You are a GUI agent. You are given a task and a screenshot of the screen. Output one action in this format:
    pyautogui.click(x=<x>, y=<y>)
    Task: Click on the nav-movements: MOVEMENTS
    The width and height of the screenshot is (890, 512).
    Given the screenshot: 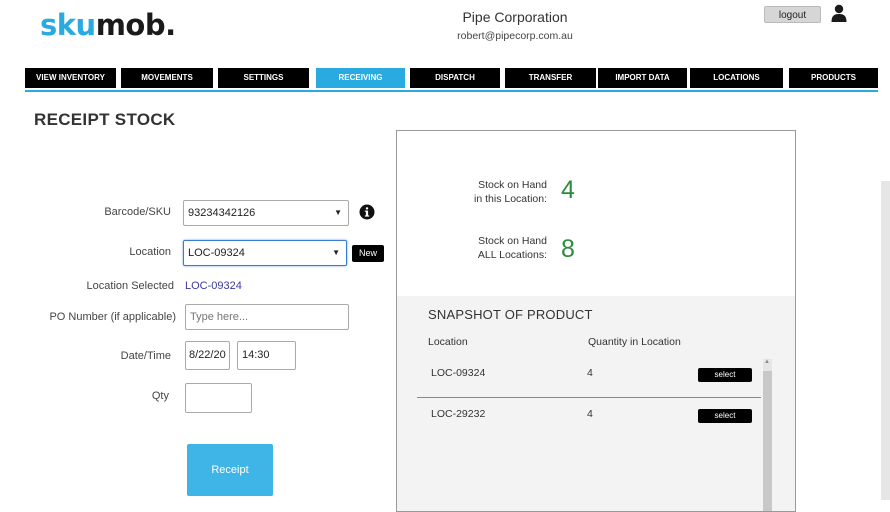 What is the action you would take?
    pyautogui.click(x=167, y=78)
    